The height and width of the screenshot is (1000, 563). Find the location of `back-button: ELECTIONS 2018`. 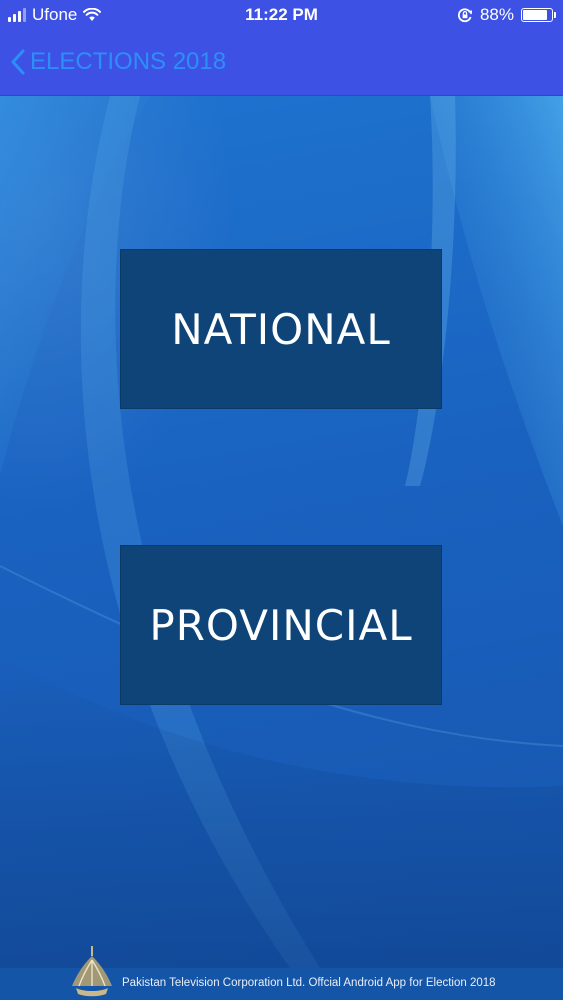

back-button: ELECTIONS 2018 is located at coordinates (118, 62).